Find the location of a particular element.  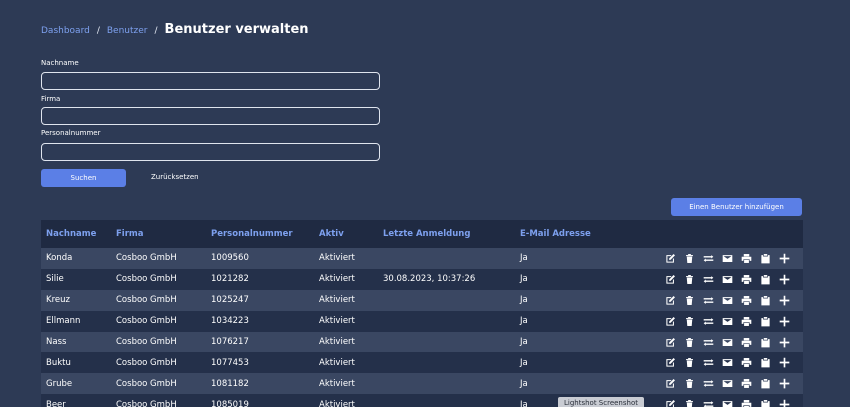

tooltip: Lightshot Screenshot is located at coordinates (601, 402).